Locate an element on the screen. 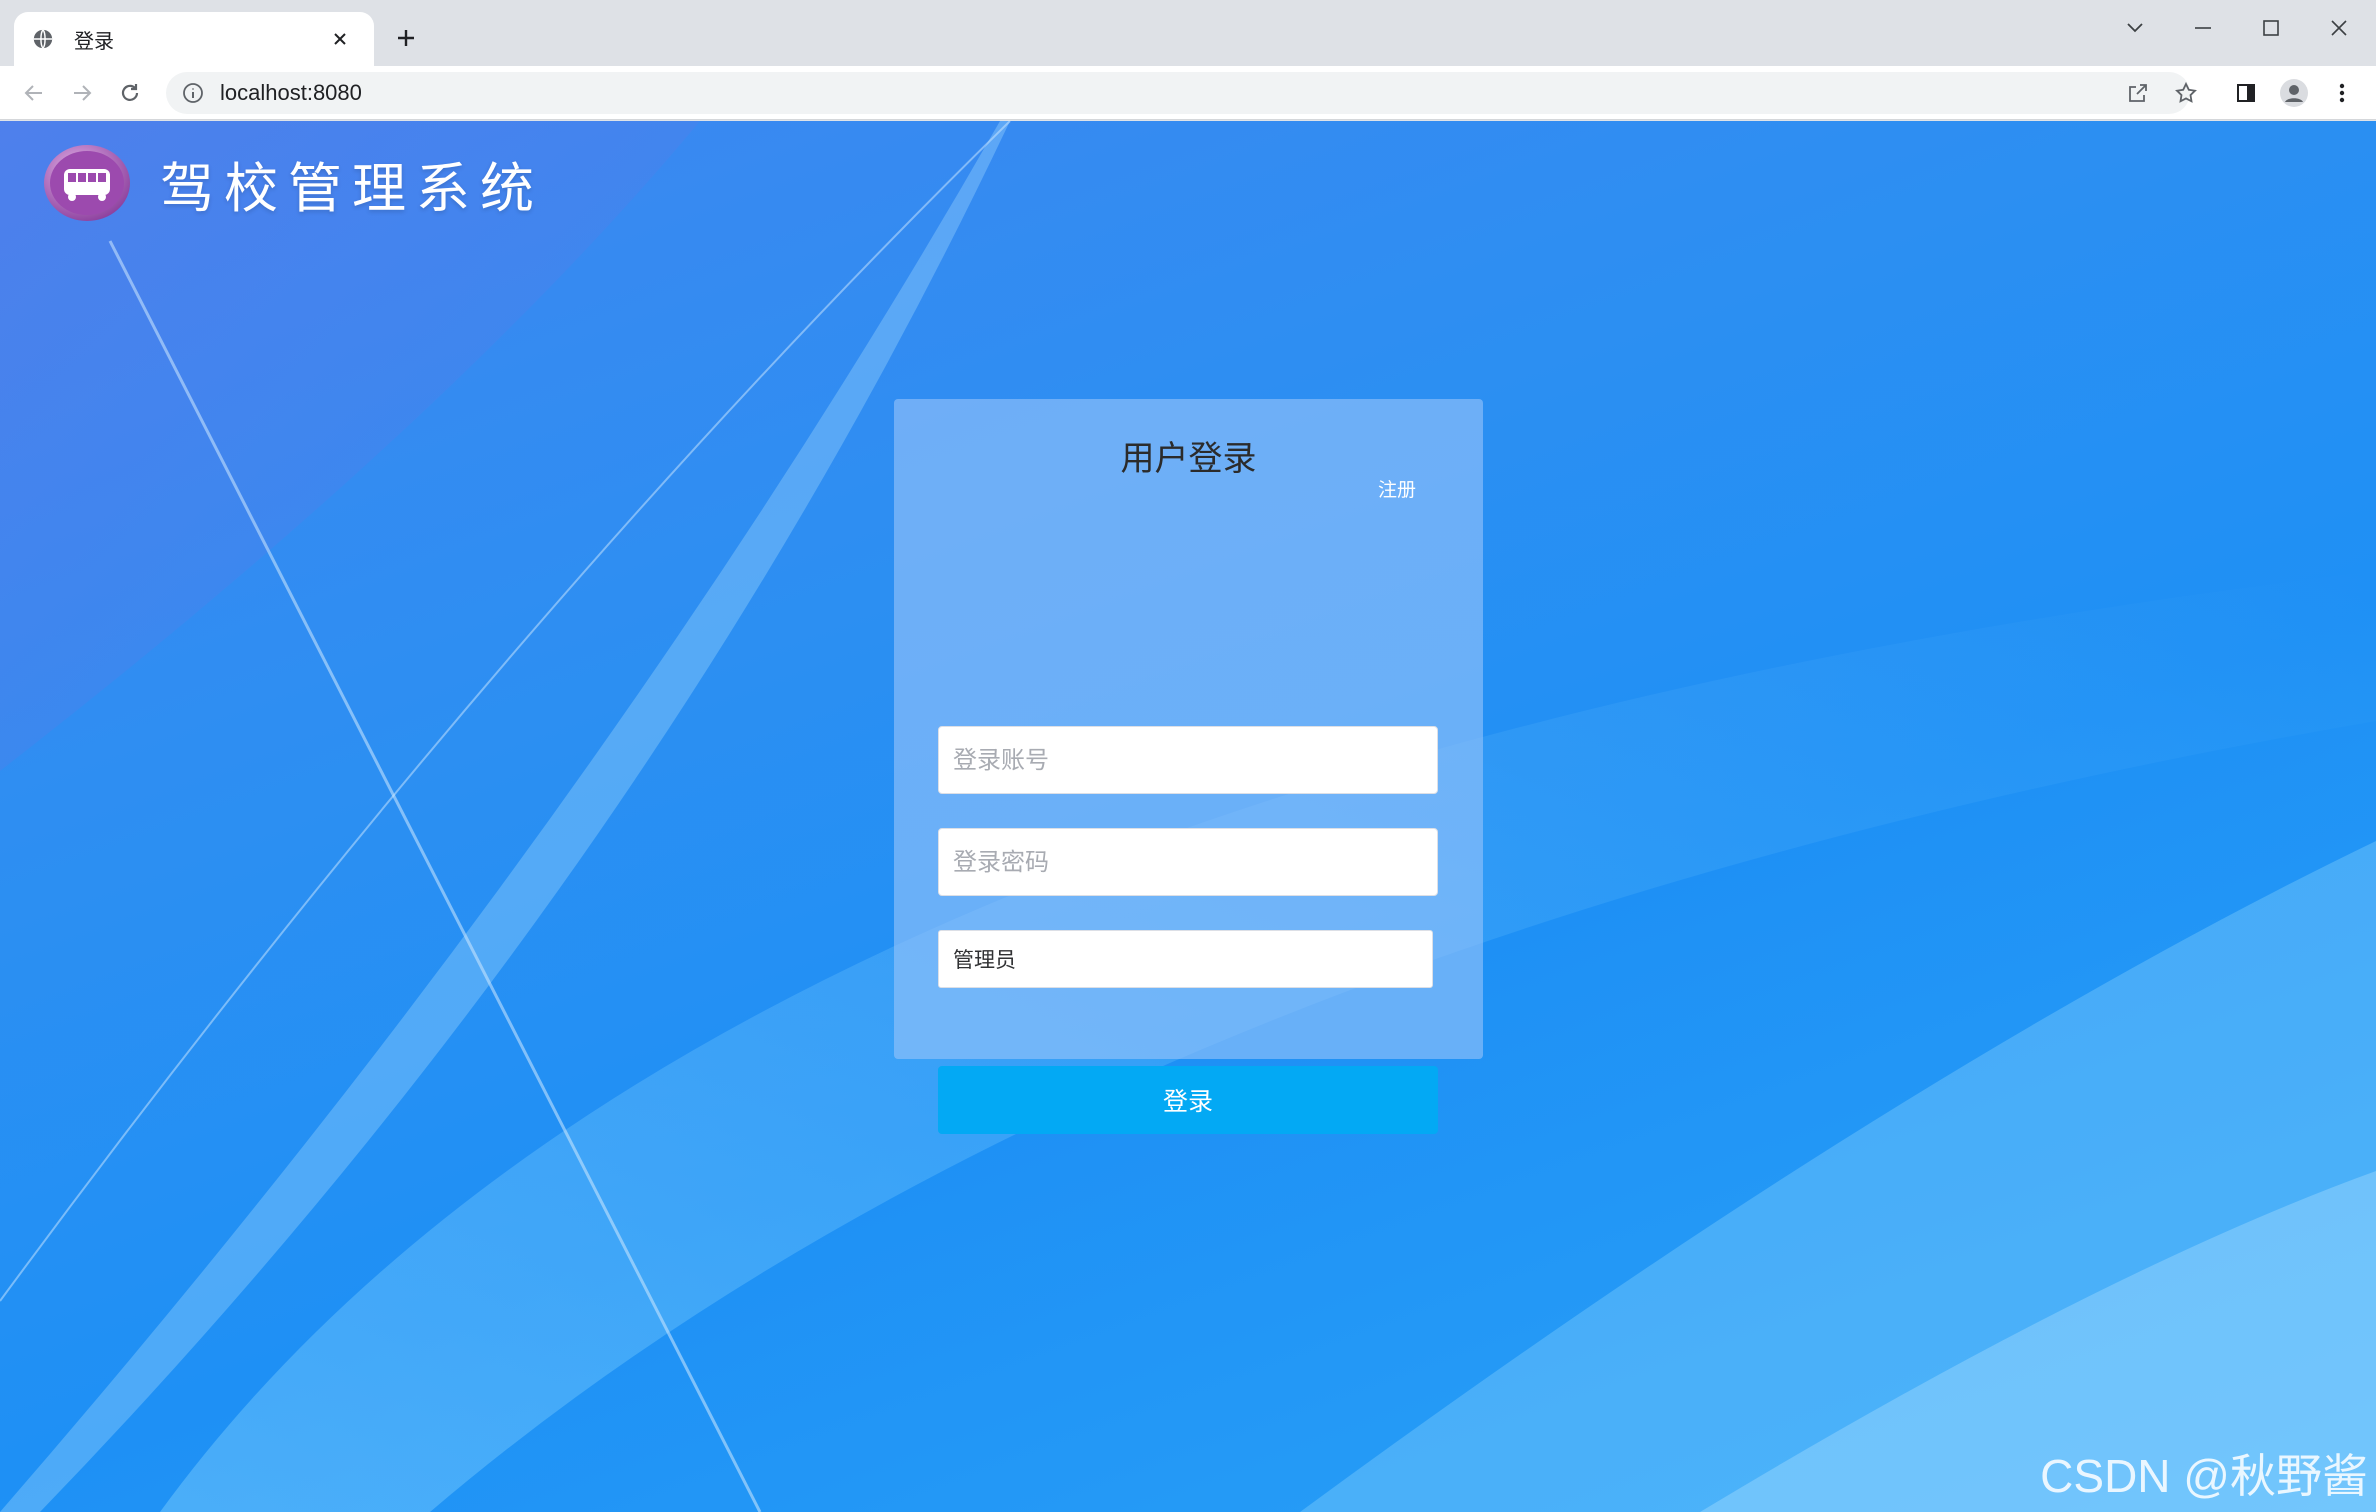 The width and height of the screenshot is (2376, 1512). login-button: 登录 is located at coordinates (1188, 1100).